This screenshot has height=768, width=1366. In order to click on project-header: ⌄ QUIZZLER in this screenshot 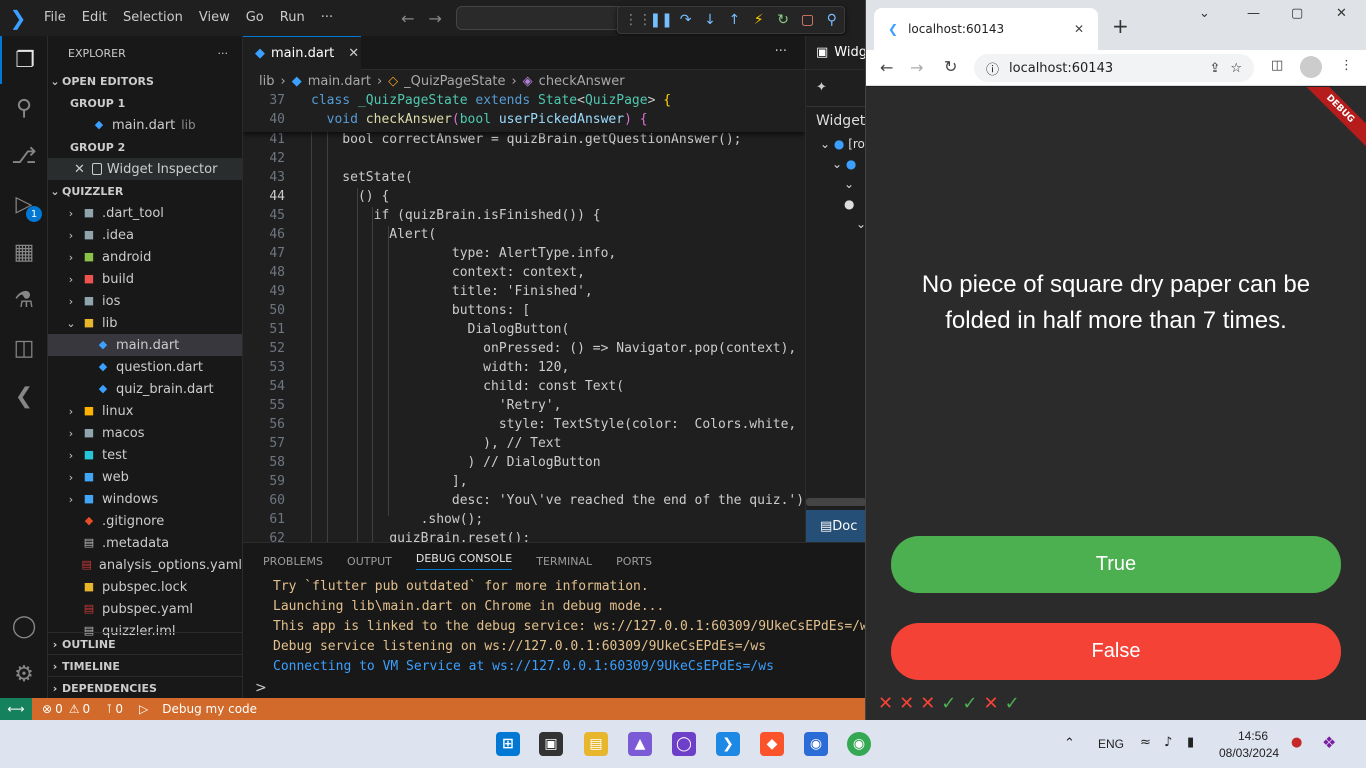, I will do `click(145, 191)`.